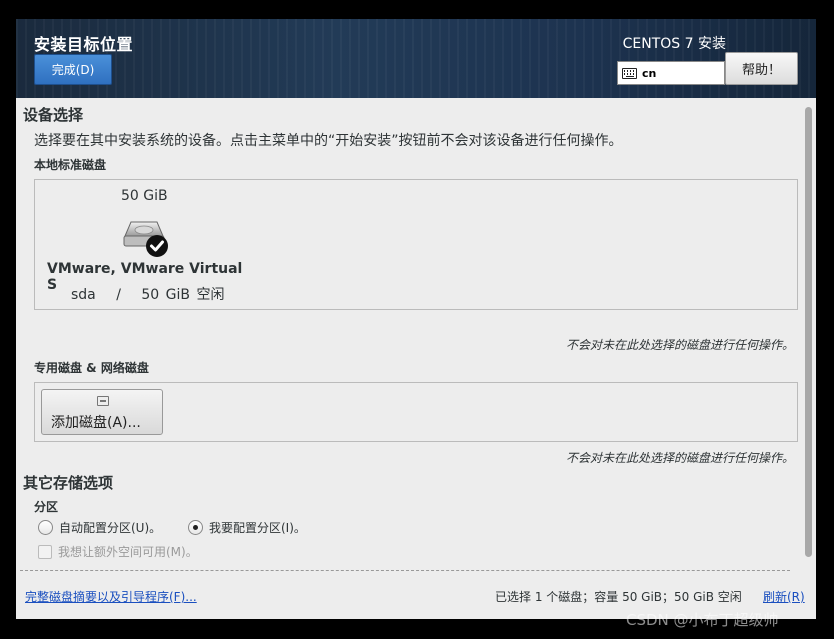 The image size is (834, 639). I want to click on disk-size: 50 GiB, so click(144, 196).